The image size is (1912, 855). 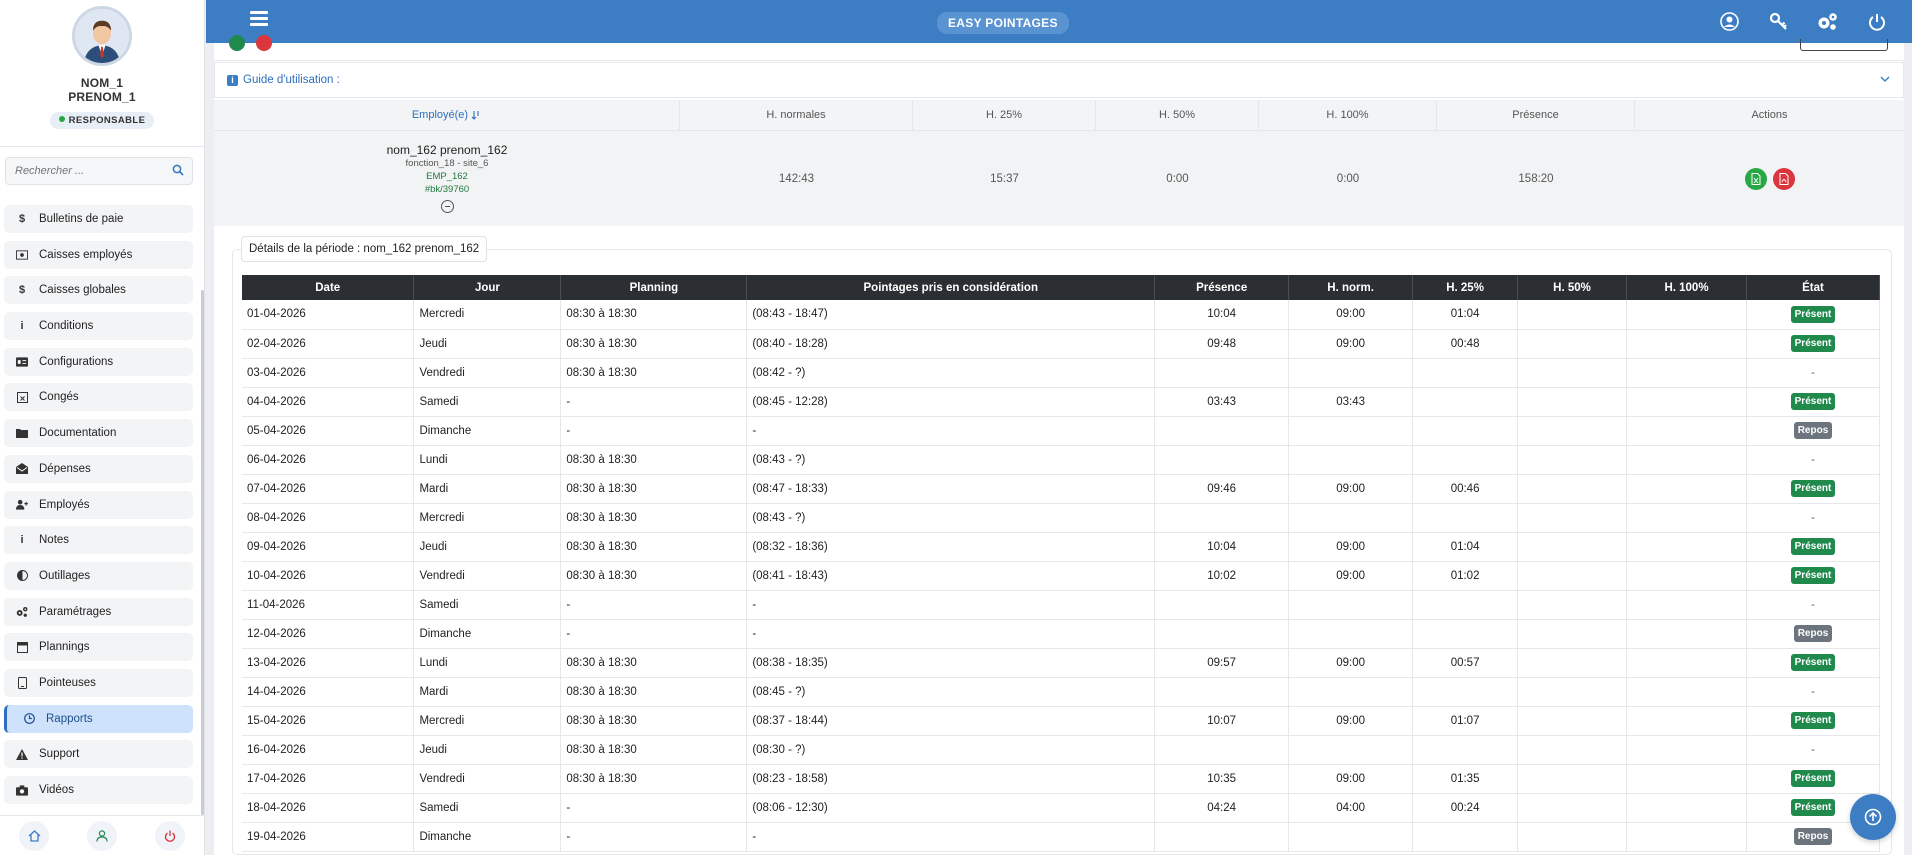 I want to click on cell-pointages: -, so click(x=951, y=605).